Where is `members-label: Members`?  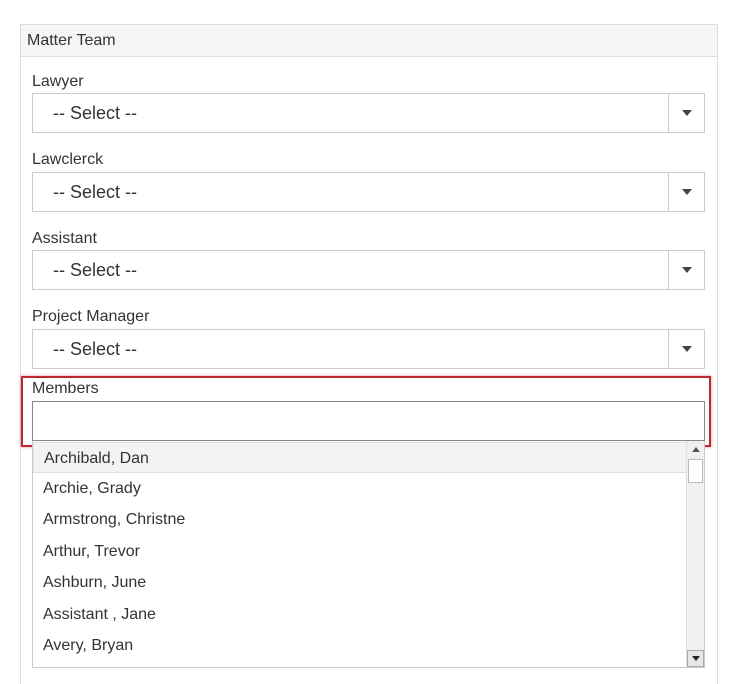 members-label: Members is located at coordinates (65, 388).